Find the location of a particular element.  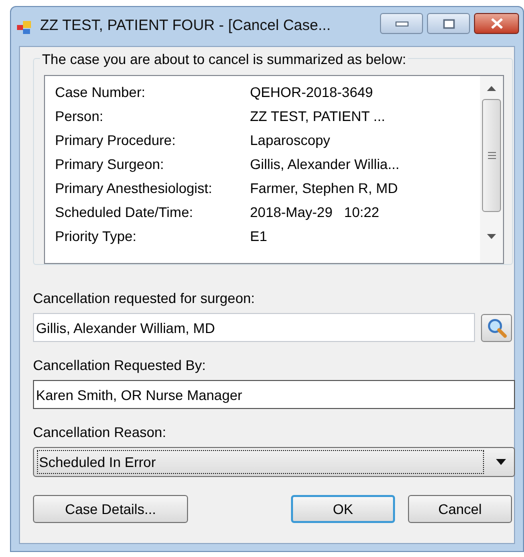

search-button is located at coordinates (496, 328).